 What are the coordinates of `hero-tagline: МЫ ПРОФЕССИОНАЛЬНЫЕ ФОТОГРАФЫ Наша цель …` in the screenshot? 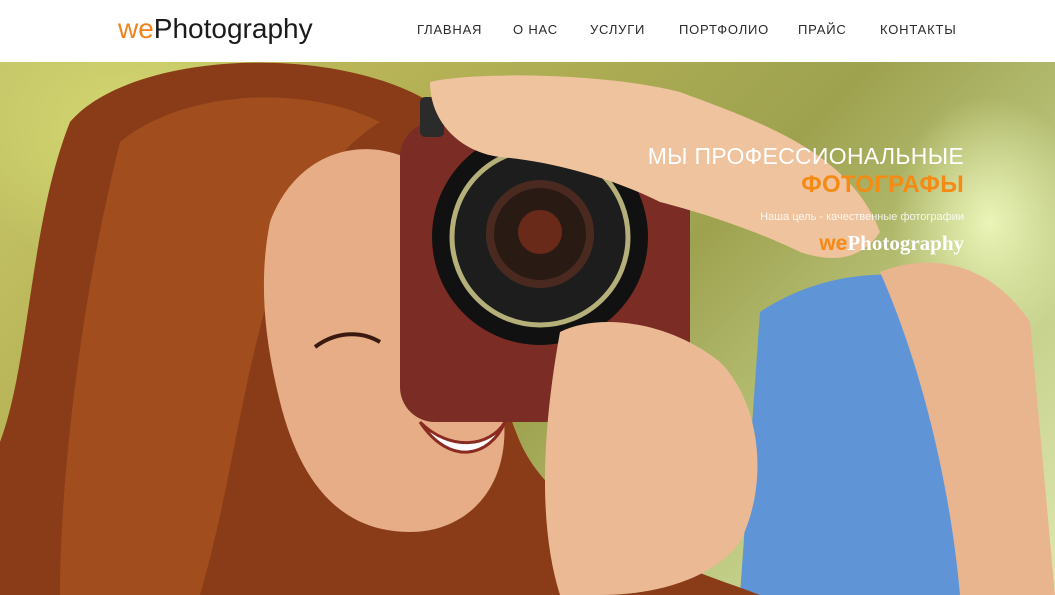 It's located at (774, 199).